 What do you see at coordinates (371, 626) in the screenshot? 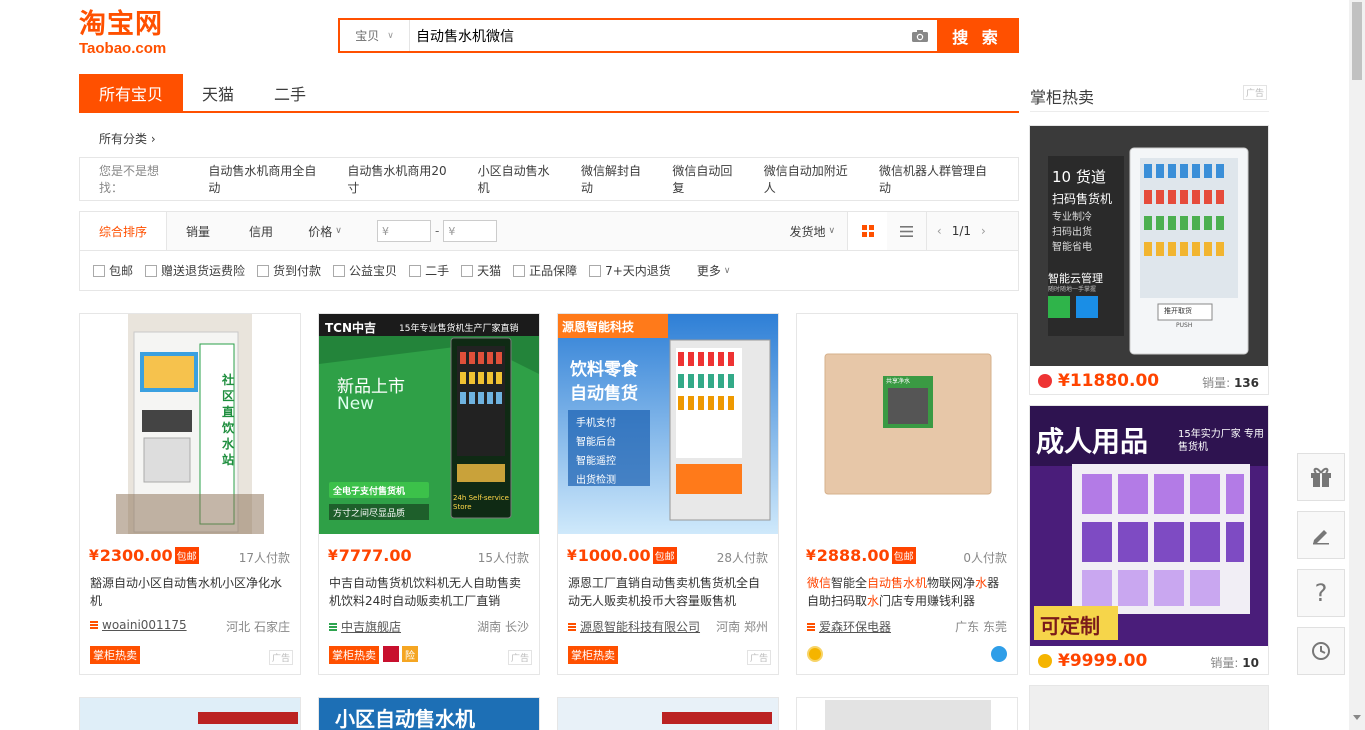
I see `shop-name: 中吉旗舰店` at bounding box center [371, 626].